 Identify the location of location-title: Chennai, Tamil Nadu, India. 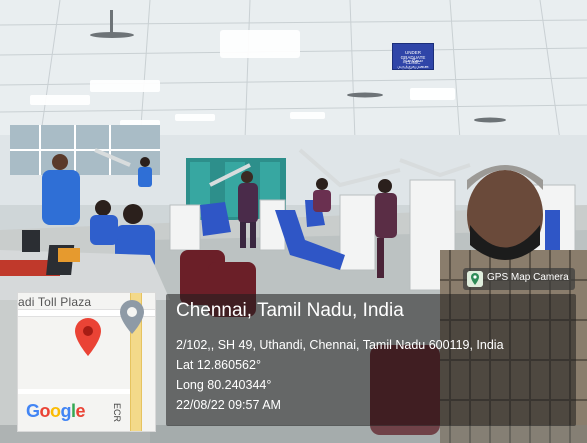
(290, 310).